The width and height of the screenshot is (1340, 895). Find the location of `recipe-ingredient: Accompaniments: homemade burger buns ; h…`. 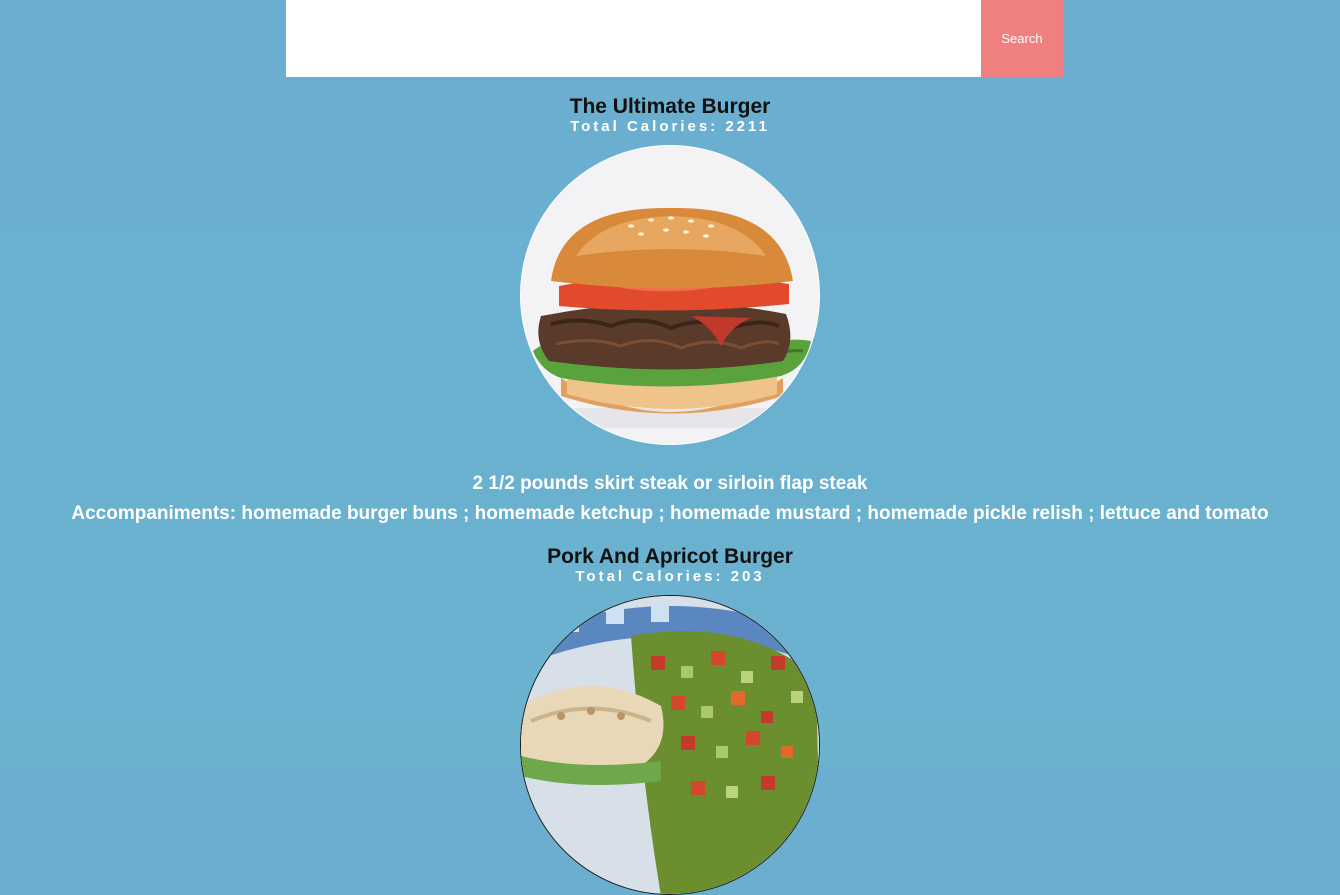

recipe-ingredient: Accompaniments: homemade burger buns ; h… is located at coordinates (670, 513).